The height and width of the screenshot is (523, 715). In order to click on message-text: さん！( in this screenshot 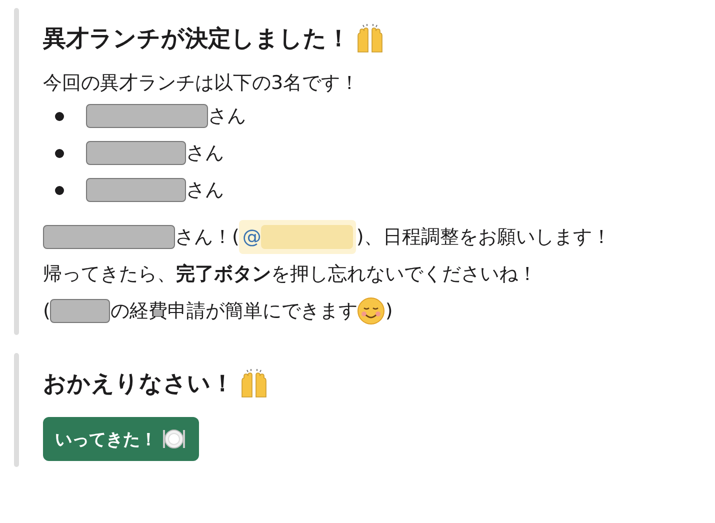, I will do `click(207, 237)`.